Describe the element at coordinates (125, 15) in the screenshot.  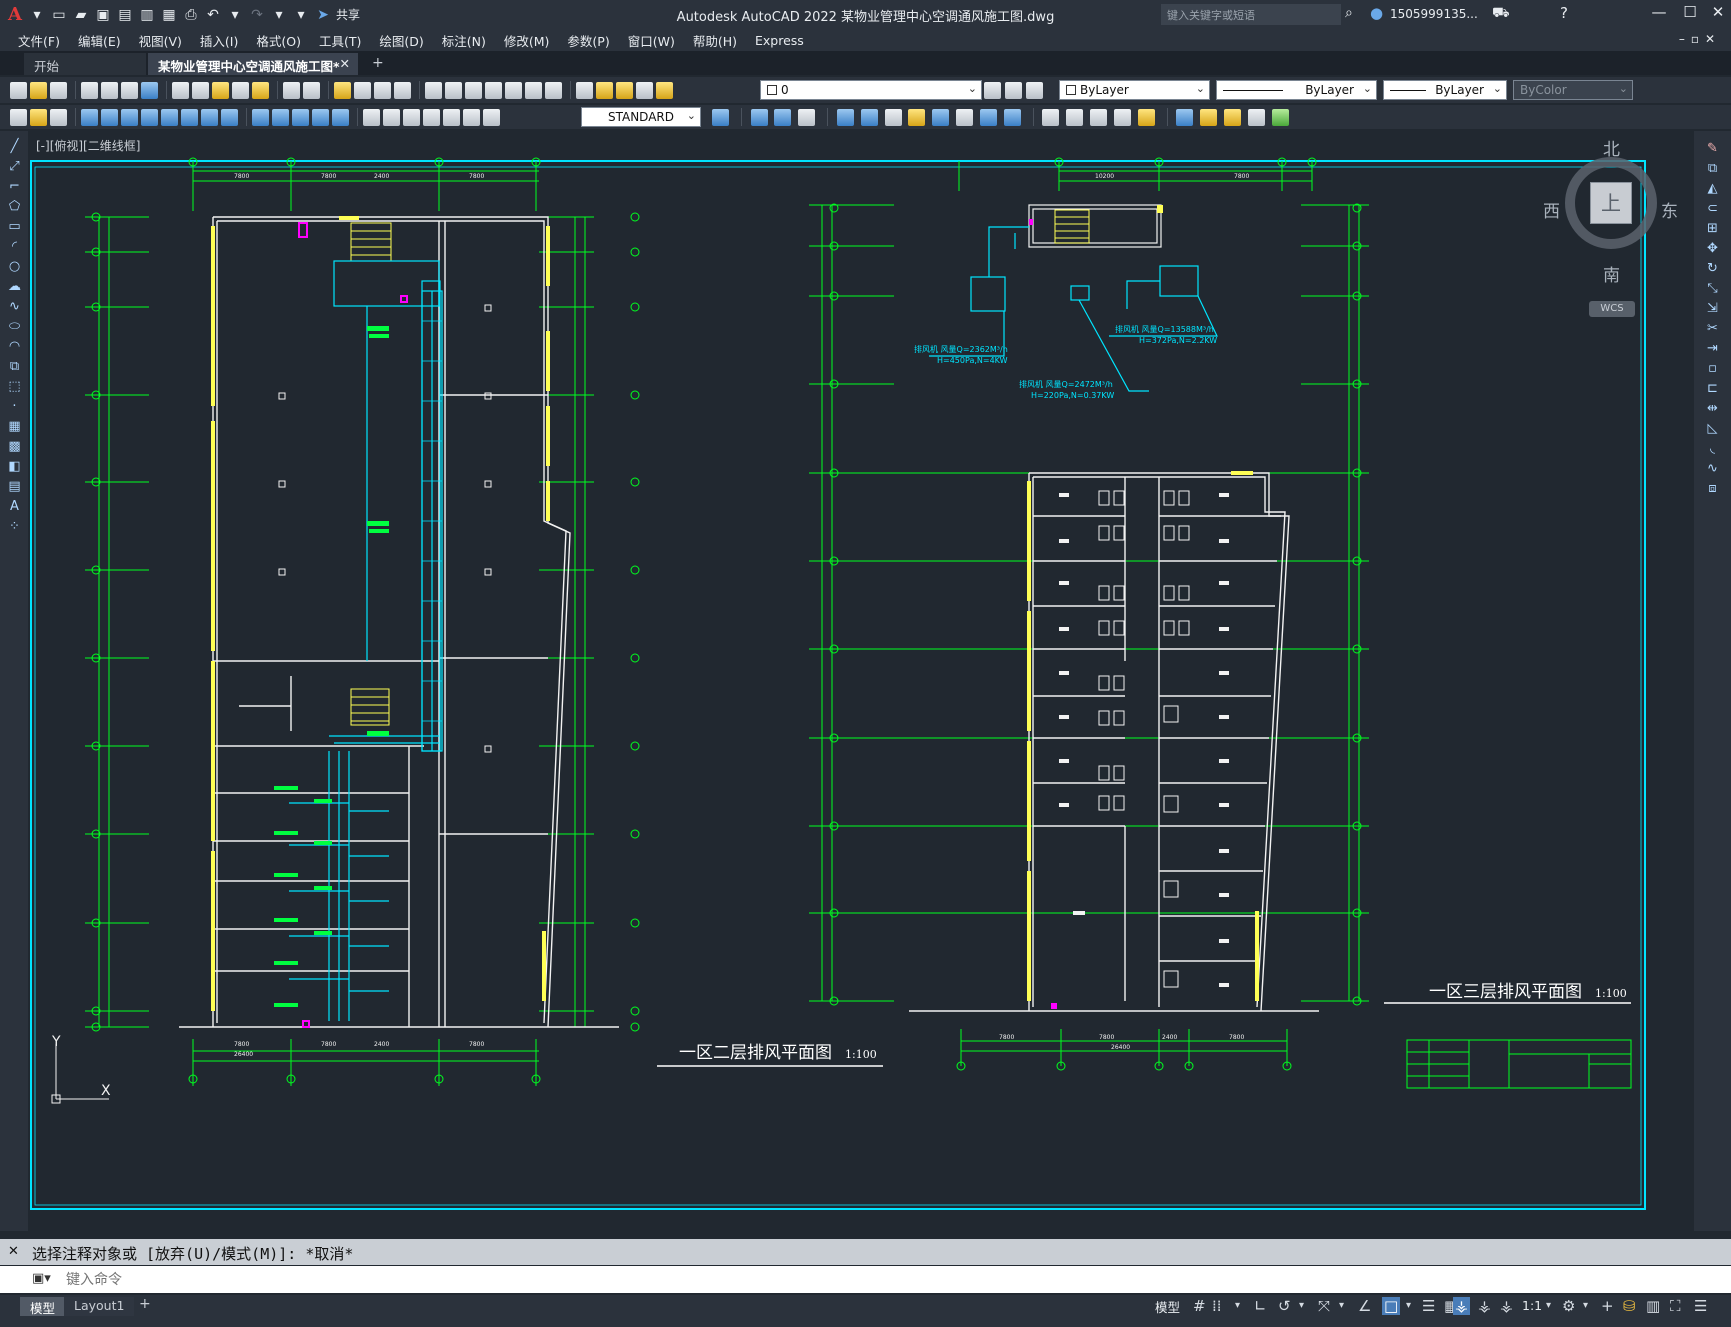
I see `save-as-icon: ▤` at that location.